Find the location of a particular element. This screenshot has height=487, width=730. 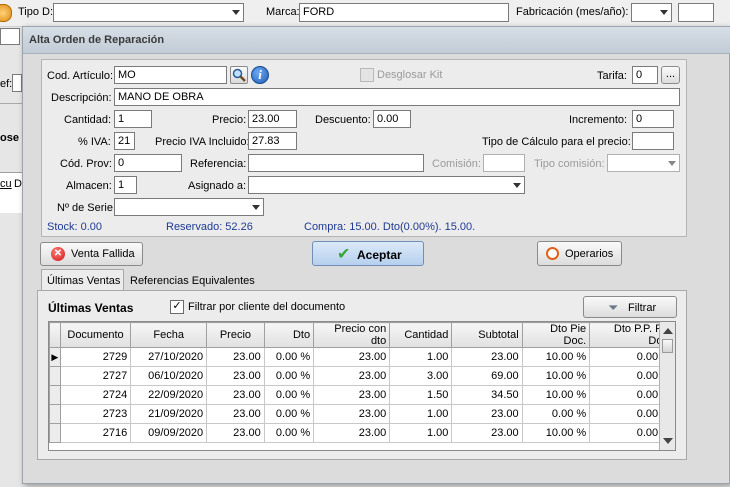

almacen-label: Almacen: is located at coordinates (89, 186).